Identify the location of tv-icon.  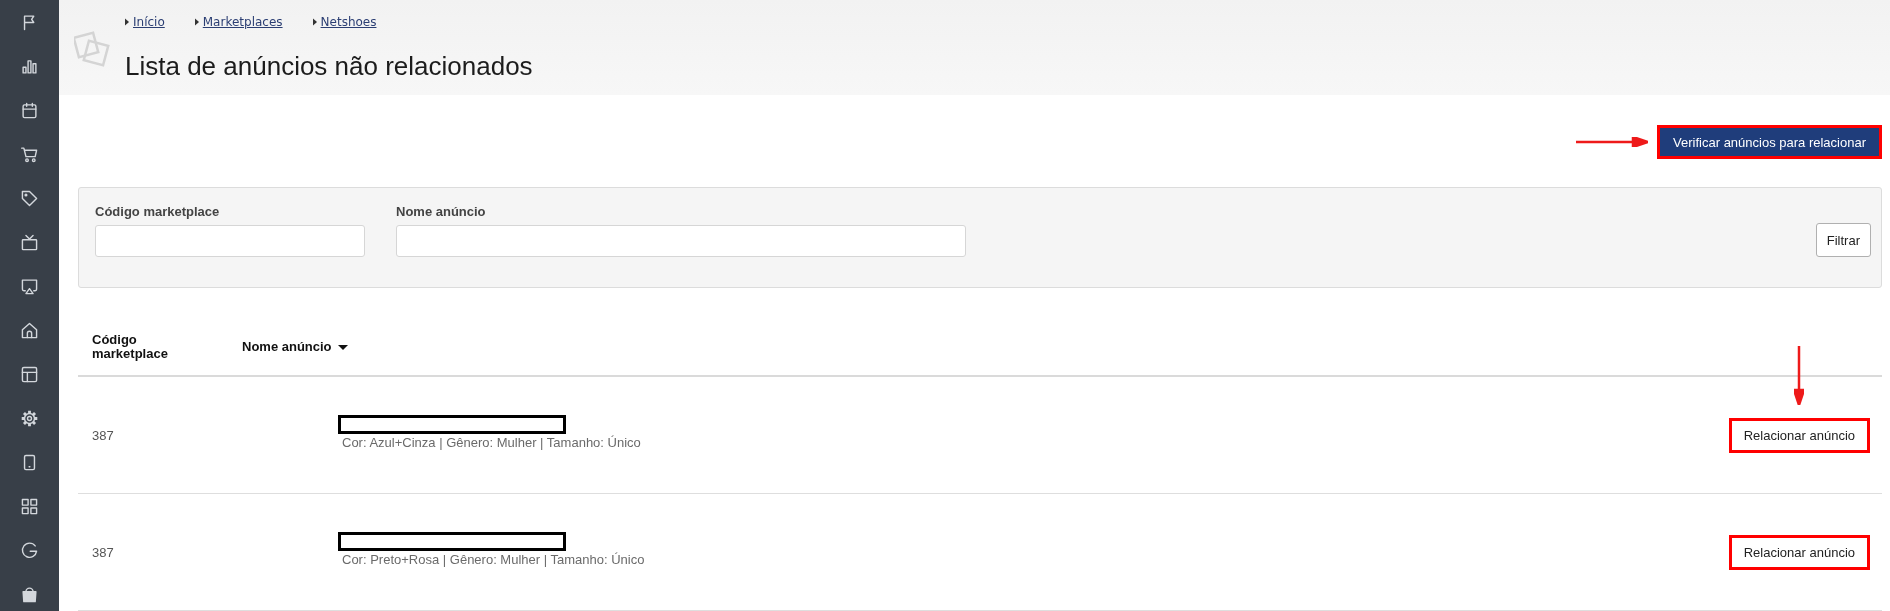
(29, 242).